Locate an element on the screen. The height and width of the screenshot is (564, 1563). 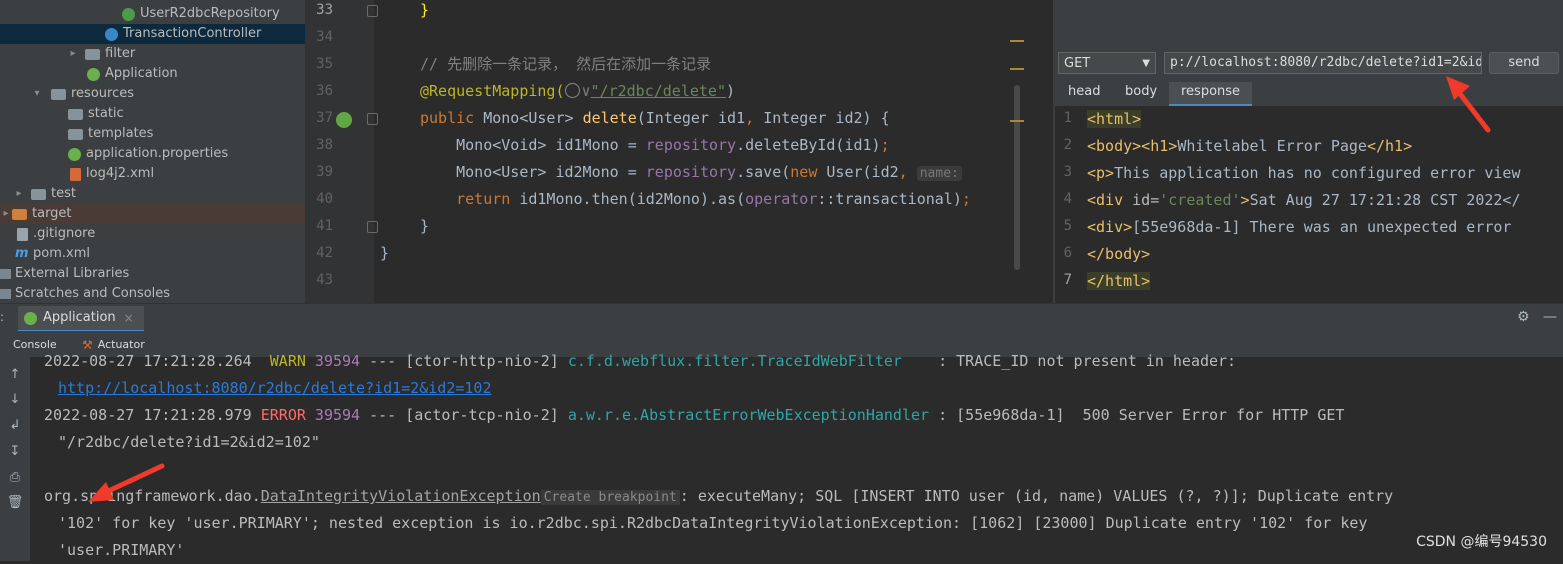
scratches-icon is located at coordinates (5, 294).